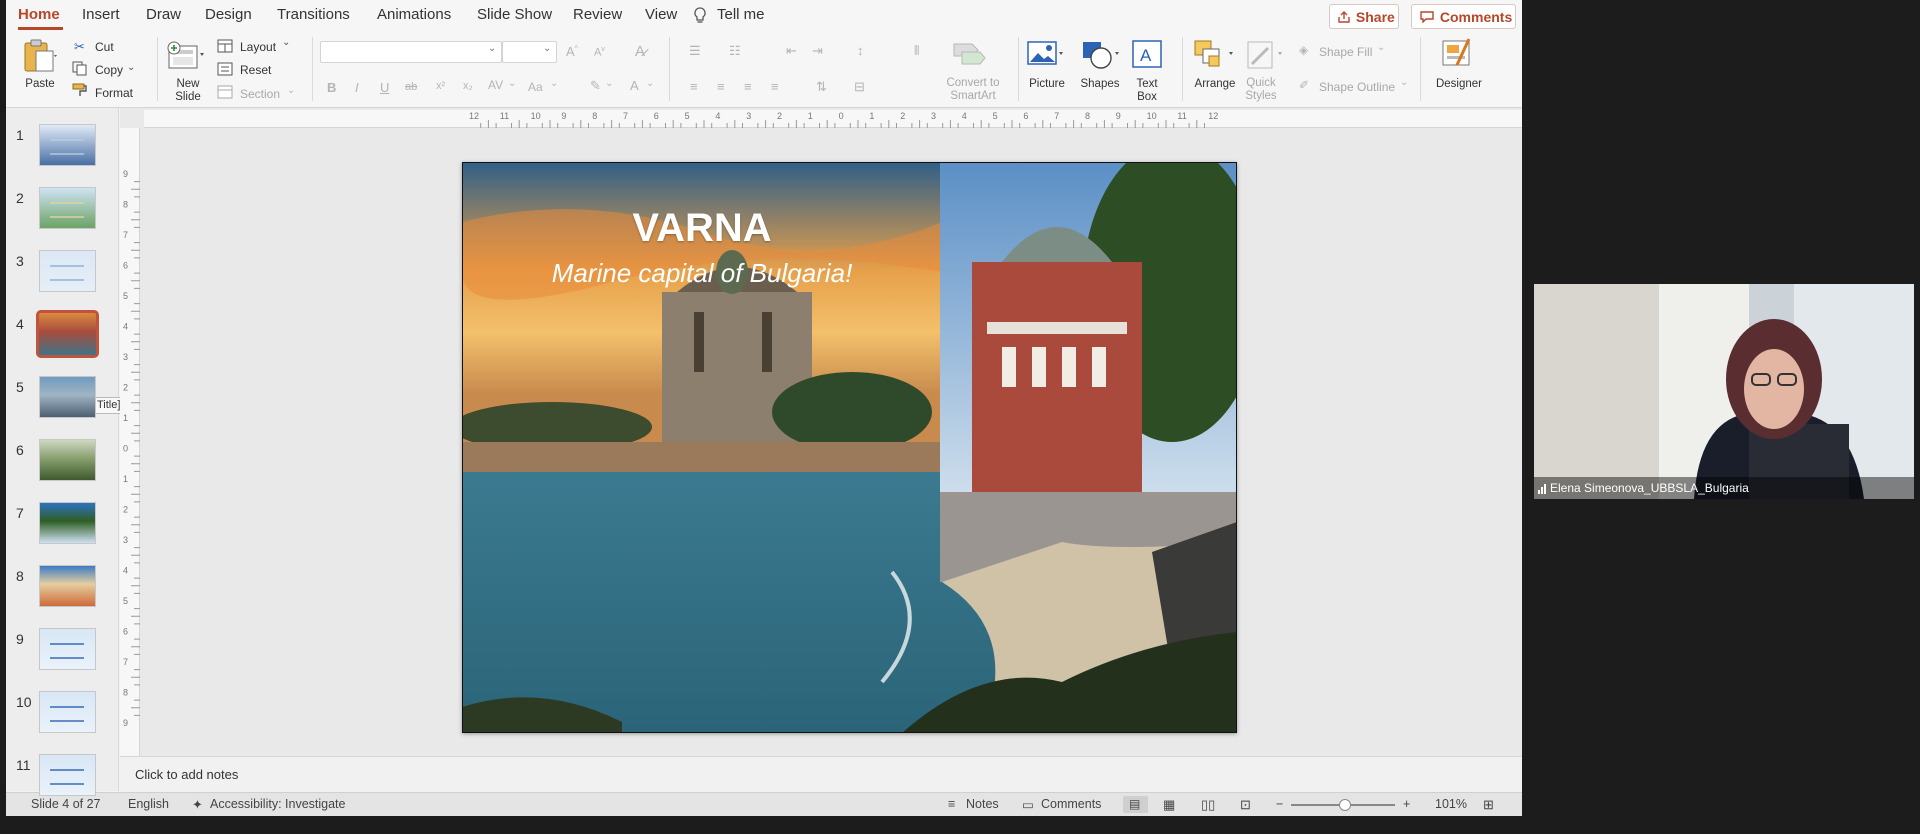  Describe the element at coordinates (1135, 804) in the screenshot. I see `normal-view-button: ▤` at that location.